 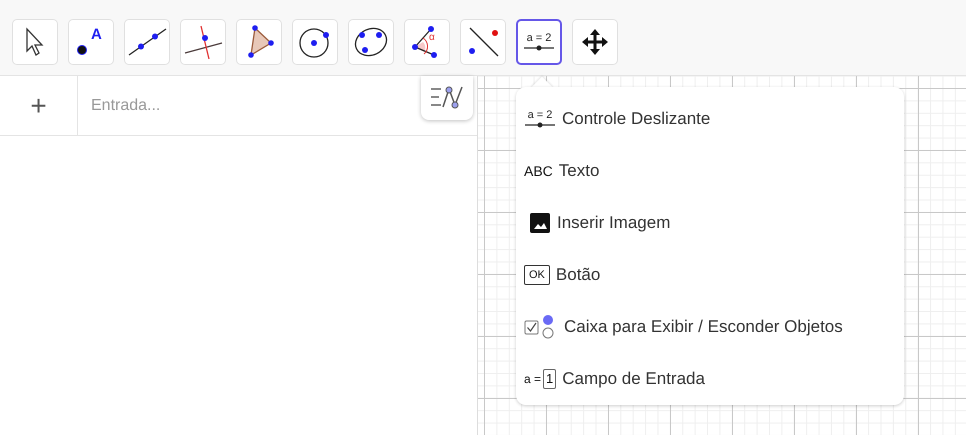 I want to click on menu-item: OK Botão, so click(x=710, y=275).